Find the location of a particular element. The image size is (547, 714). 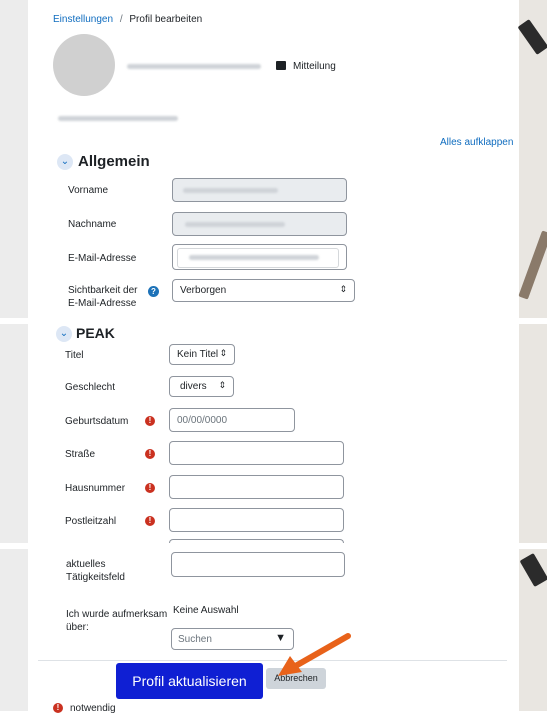

titel-value: Kein Titel is located at coordinates (198, 354).